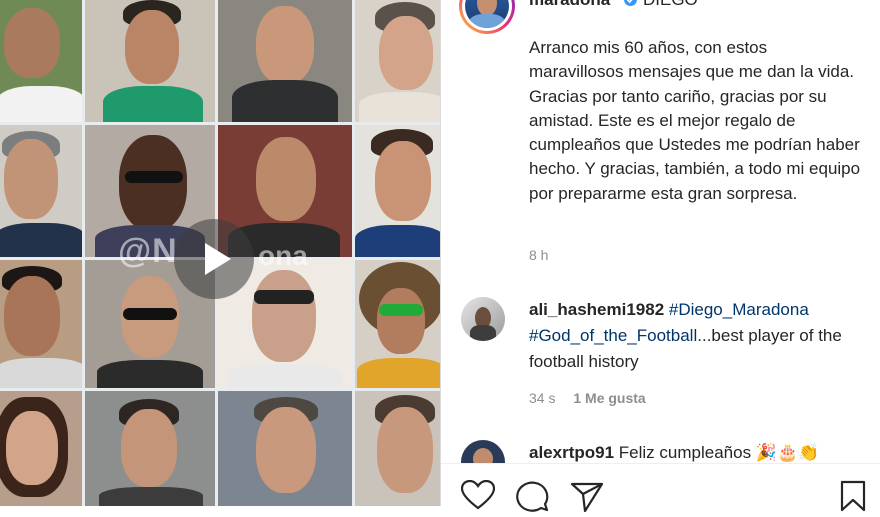 This screenshot has width=880, height=517. I want to click on hashtag-link: #God_of_the_Football, so click(613, 335).